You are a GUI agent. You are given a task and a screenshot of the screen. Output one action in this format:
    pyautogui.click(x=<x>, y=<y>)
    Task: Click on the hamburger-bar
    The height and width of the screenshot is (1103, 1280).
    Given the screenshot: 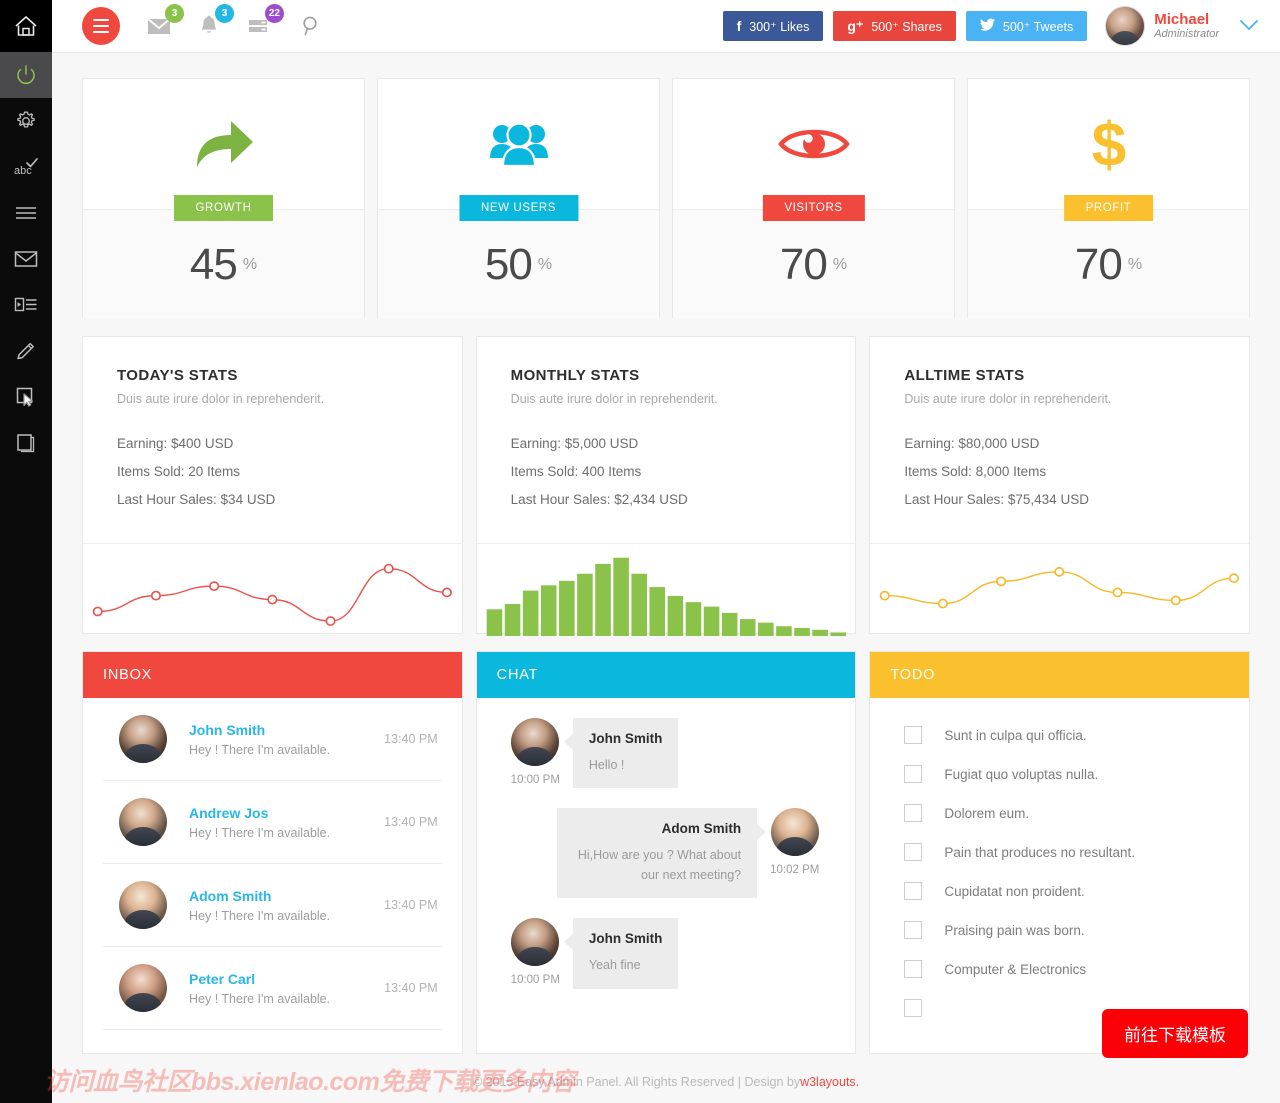 What is the action you would take?
    pyautogui.click(x=101, y=20)
    